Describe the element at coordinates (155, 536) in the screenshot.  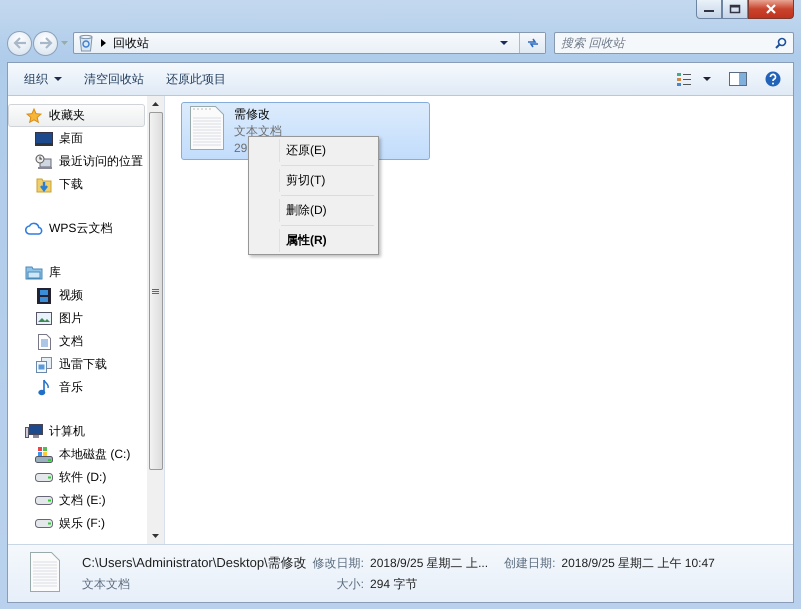
I see `scroll-down-arrow-icon` at that location.